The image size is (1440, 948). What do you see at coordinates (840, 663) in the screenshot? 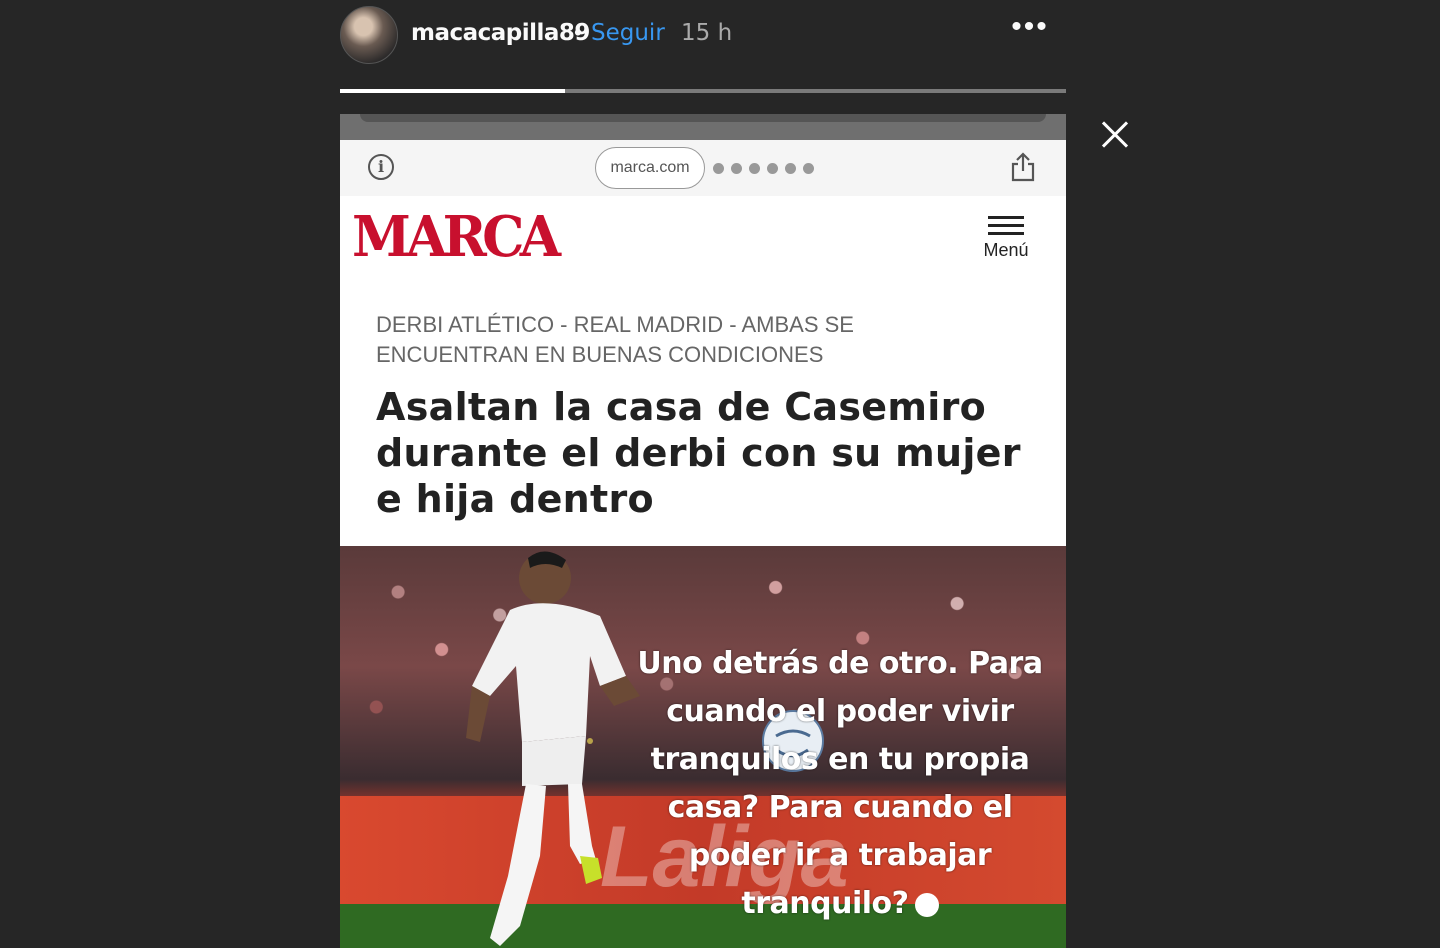
I see `caption-line: Uno detrás de otro. Para` at bounding box center [840, 663].